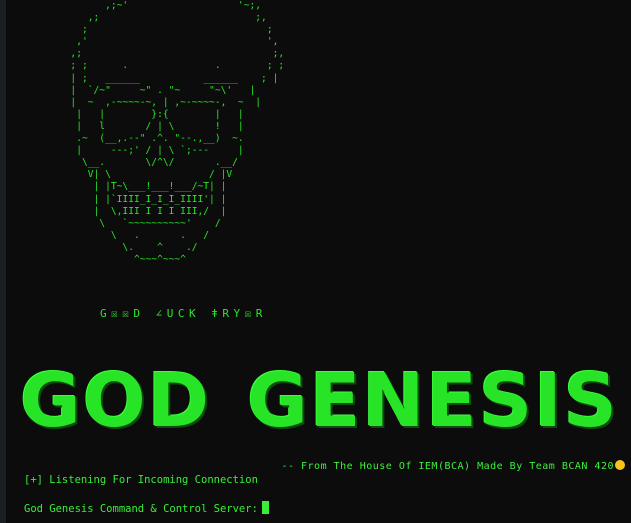  Describe the element at coordinates (141, 480) in the screenshot. I see `status-line: [+] Listening For Incoming Connection` at that location.